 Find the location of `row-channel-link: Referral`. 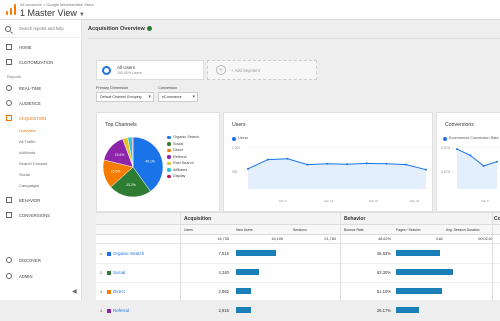

row-channel-link: Referral is located at coordinates (121, 310).